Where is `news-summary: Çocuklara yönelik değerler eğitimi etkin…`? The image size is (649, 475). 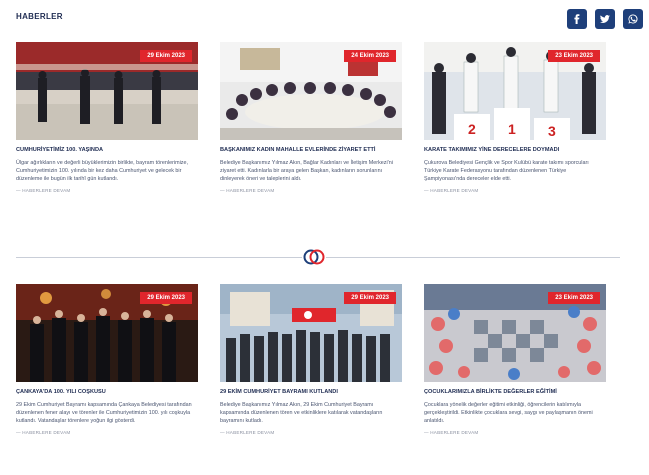
news-summary: Çocuklara yönelik değerler eğitimi etkin… is located at coordinates (508, 412).